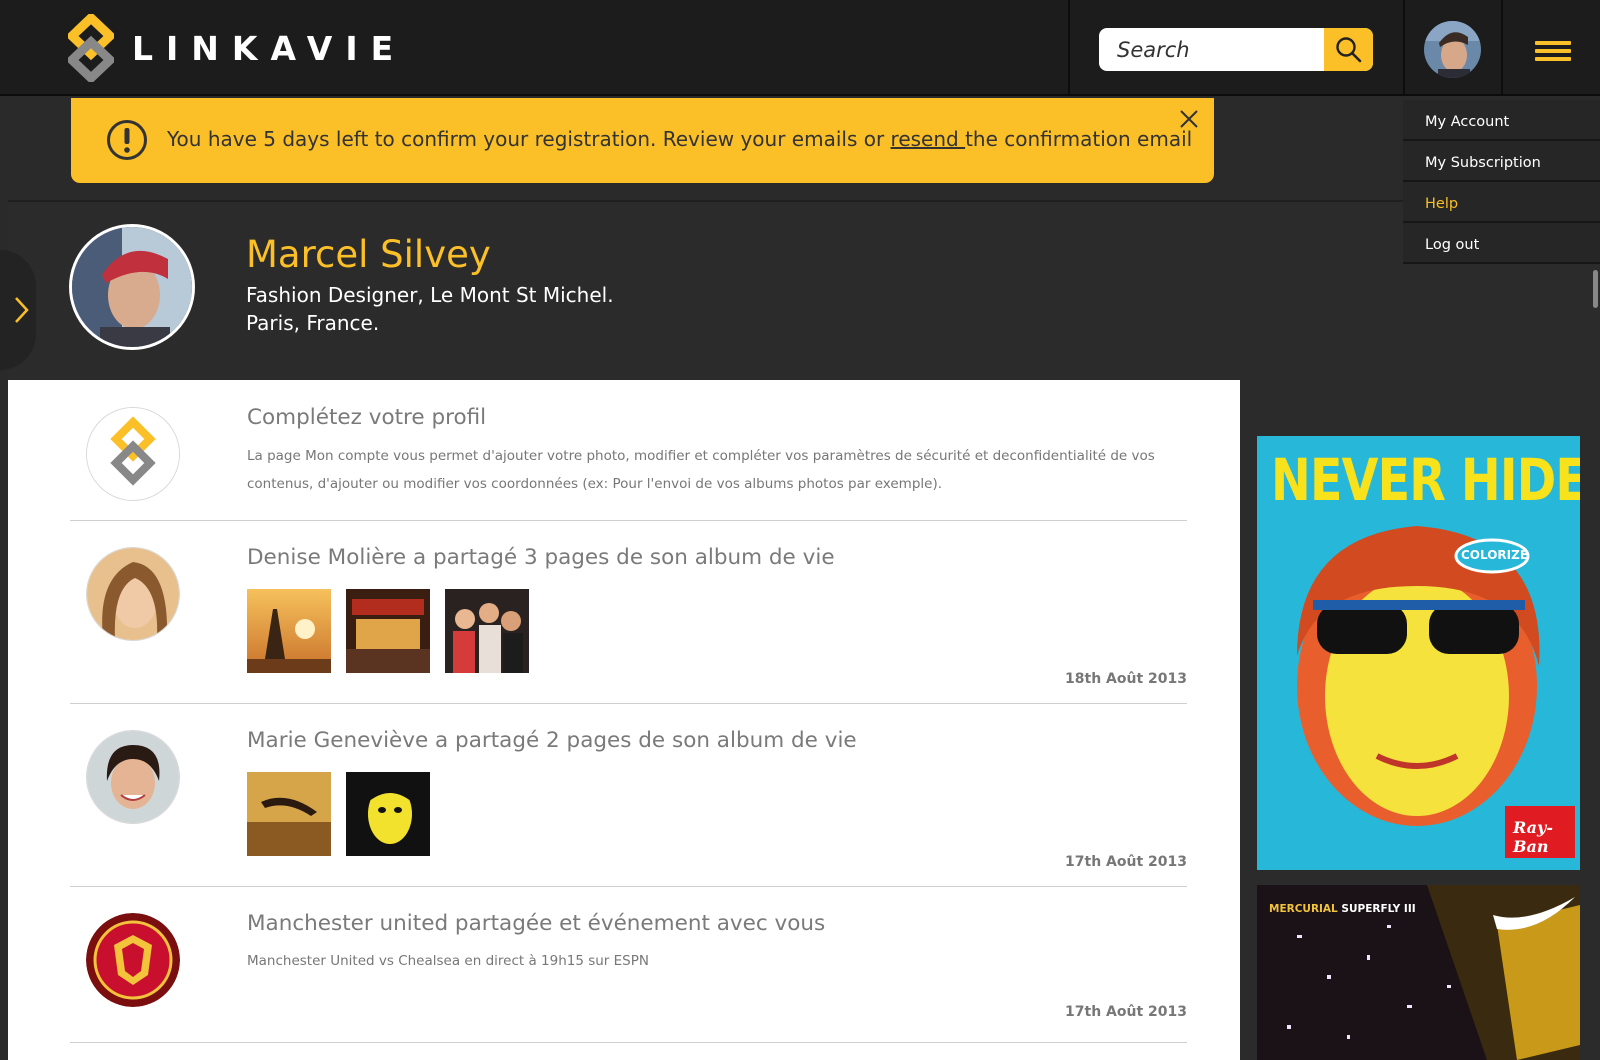  I want to click on user-avatar, so click(1452, 49).